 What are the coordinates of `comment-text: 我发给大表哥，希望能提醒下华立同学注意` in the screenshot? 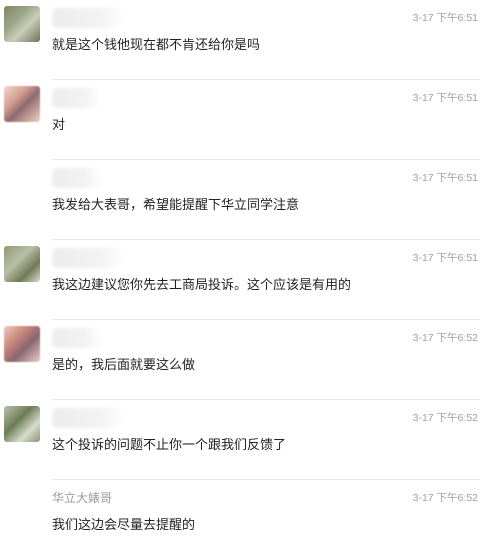 It's located at (176, 205).